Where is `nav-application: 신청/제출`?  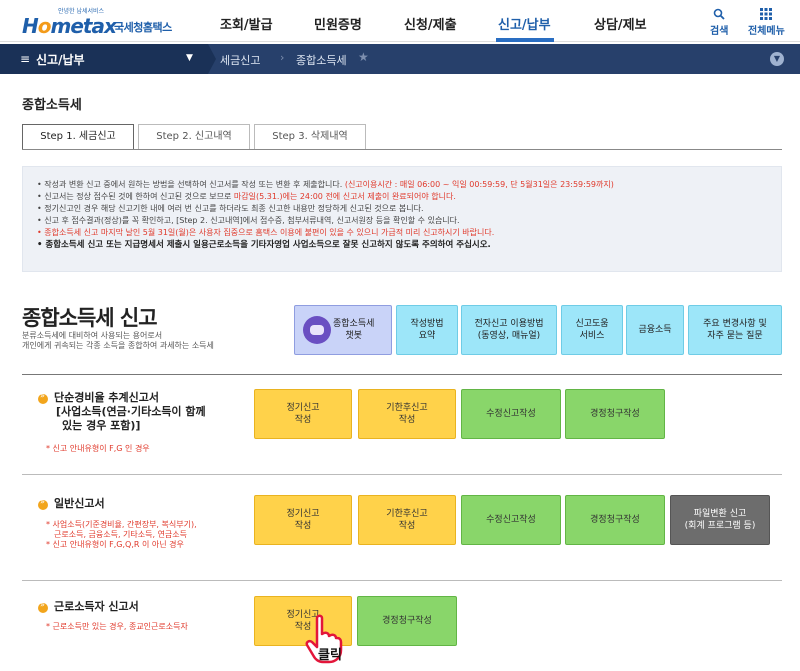 nav-application: 신청/제출 is located at coordinates (430, 23).